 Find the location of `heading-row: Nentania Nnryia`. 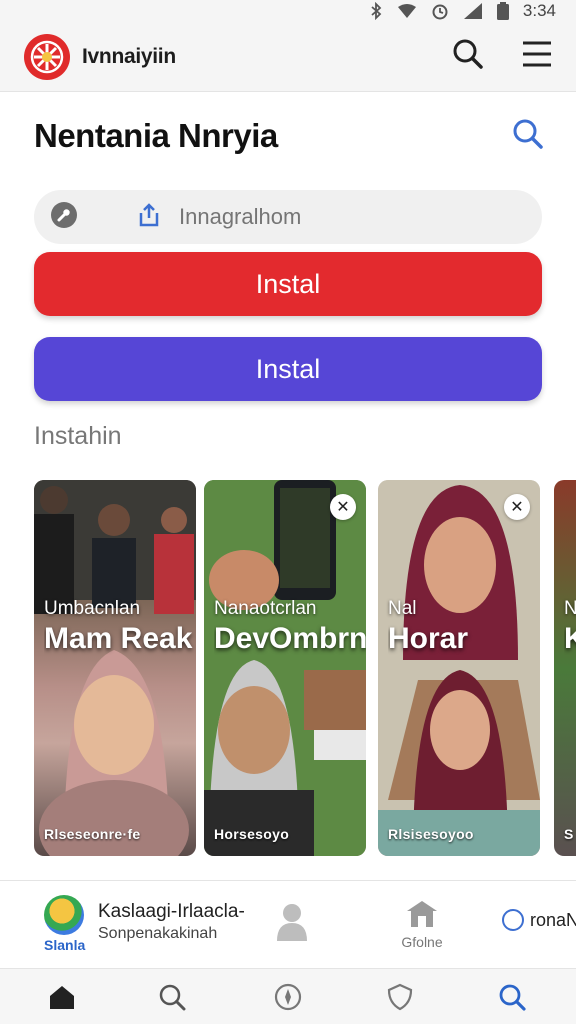

heading-row: Nentania Nnryia is located at coordinates (289, 136).